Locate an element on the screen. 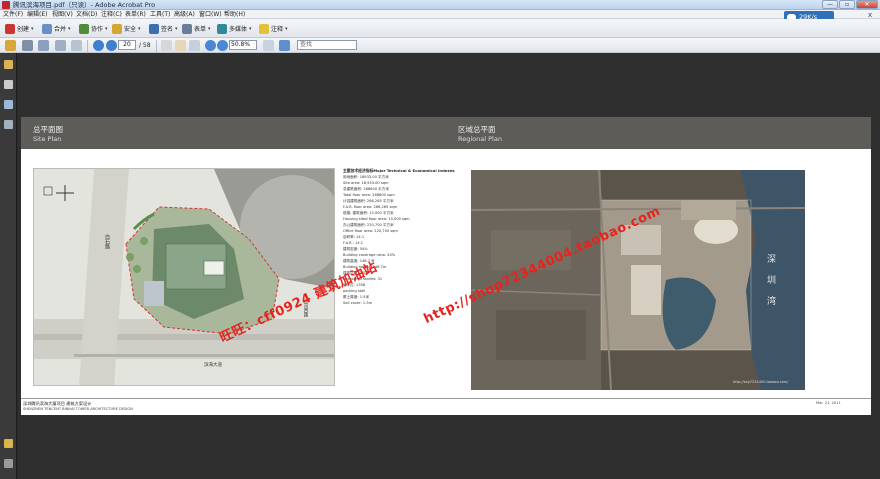 This screenshot has height=479, width=880. combine-label: 合并 is located at coordinates (60, 29).